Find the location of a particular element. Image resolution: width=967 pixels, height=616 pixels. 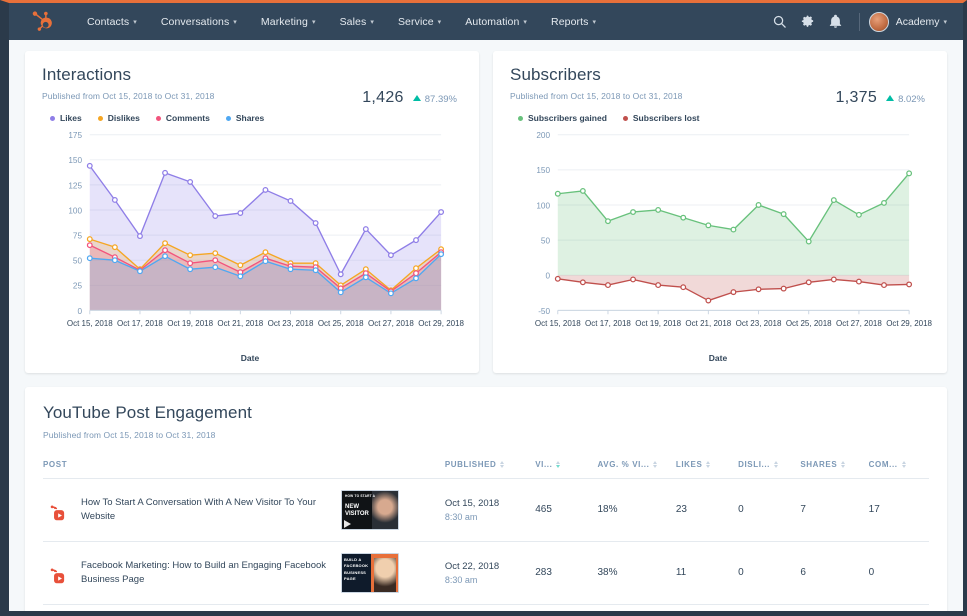

column-header-likes: LIKES is located at coordinates (707, 469).